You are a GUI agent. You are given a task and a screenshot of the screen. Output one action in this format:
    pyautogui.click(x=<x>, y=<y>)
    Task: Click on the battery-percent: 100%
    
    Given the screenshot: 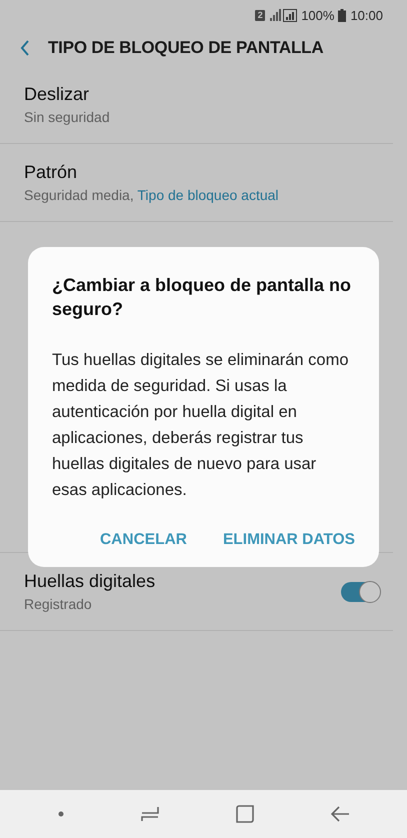 What is the action you would take?
    pyautogui.click(x=317, y=15)
    